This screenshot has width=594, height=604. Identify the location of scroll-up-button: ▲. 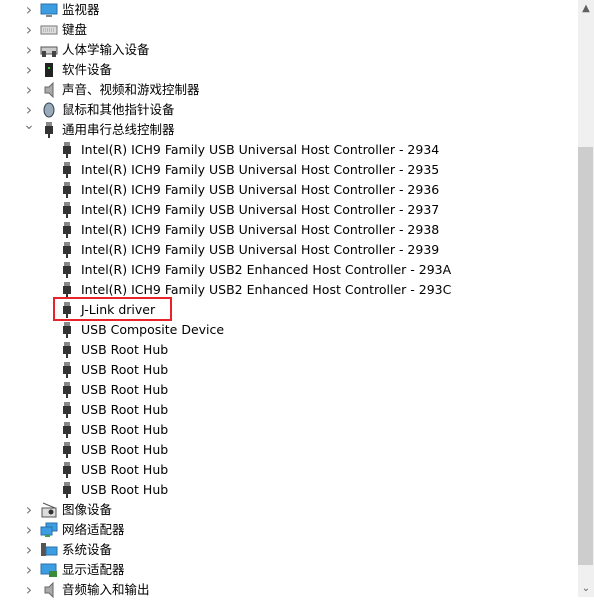
(586, 8).